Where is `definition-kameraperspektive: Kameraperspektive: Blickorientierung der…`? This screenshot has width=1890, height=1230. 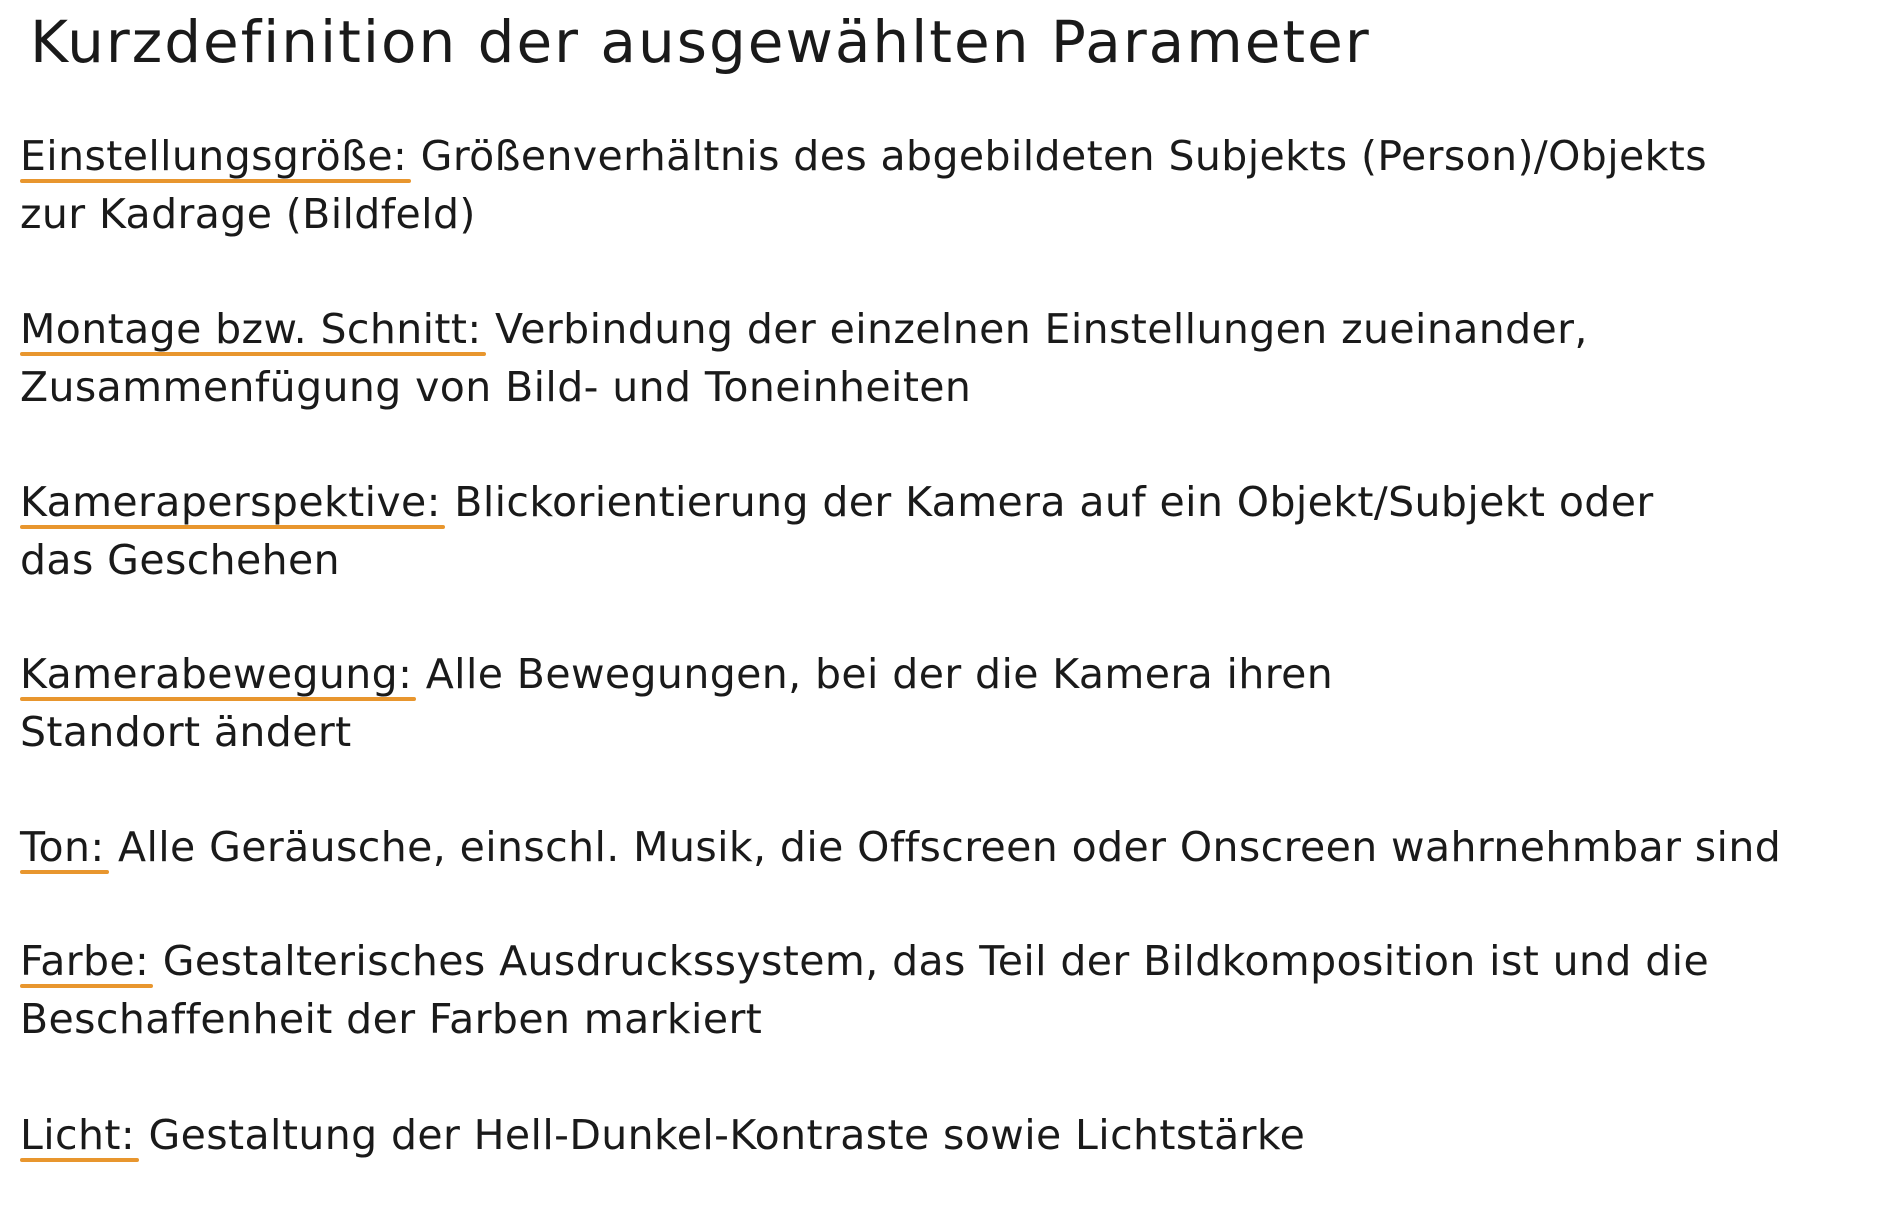
definition-kameraperspektive: Kameraperspektive: Blickorientierung der… is located at coordinates (950, 531).